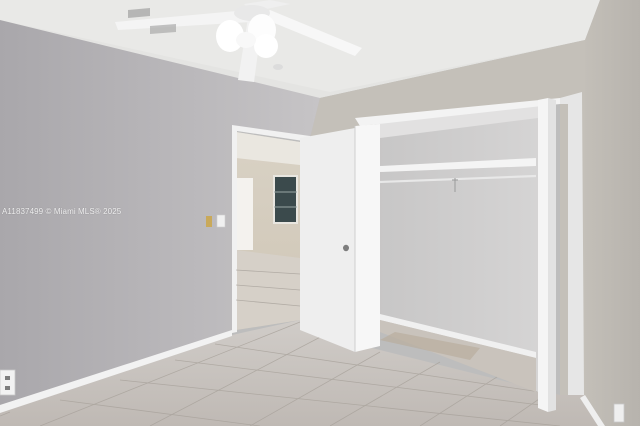  What do you see at coordinates (209, 221) in the screenshot?
I see `light-switch` at bounding box center [209, 221].